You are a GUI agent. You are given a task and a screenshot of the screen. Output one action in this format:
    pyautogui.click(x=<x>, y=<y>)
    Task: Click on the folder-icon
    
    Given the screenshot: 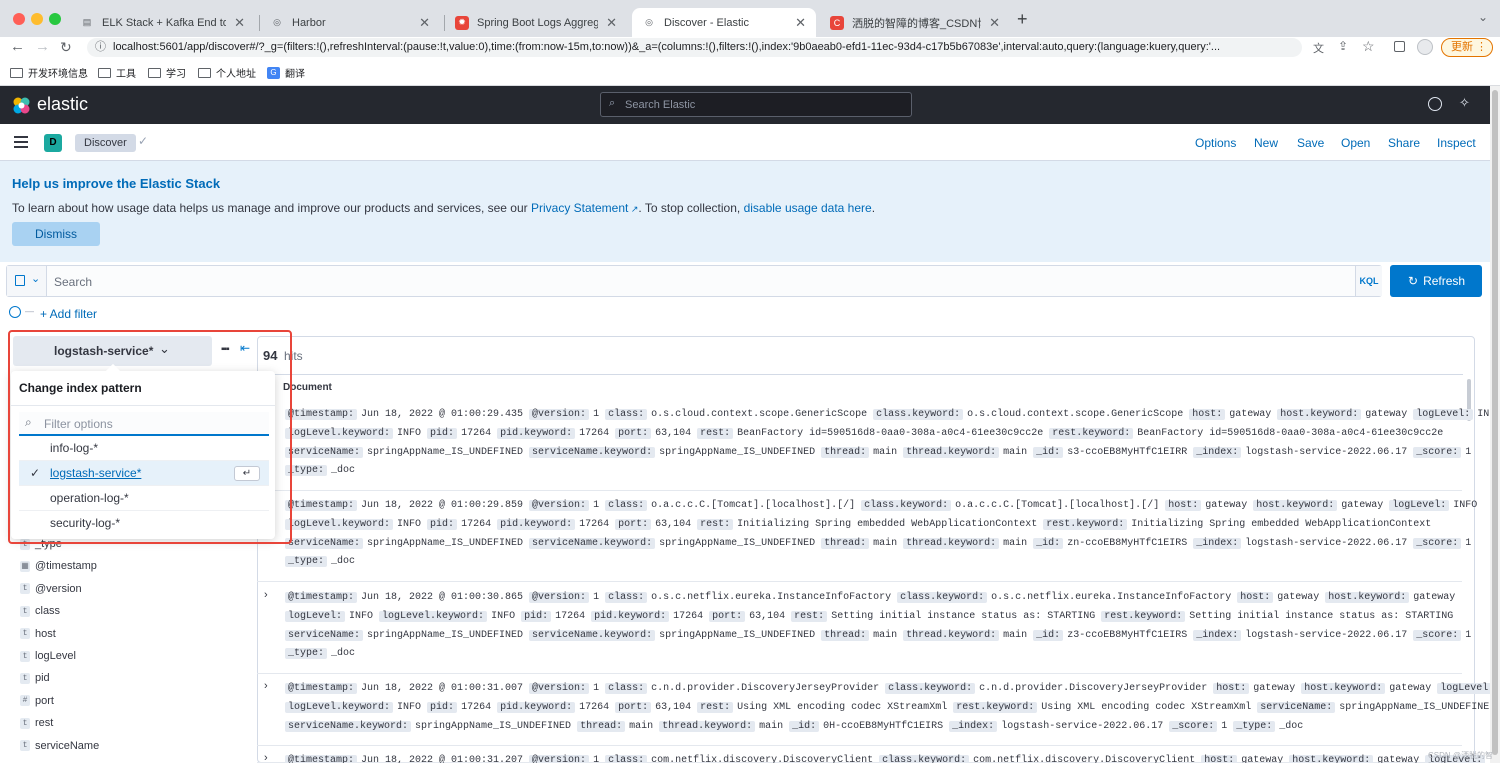 What is the action you would take?
    pyautogui.click(x=154, y=72)
    